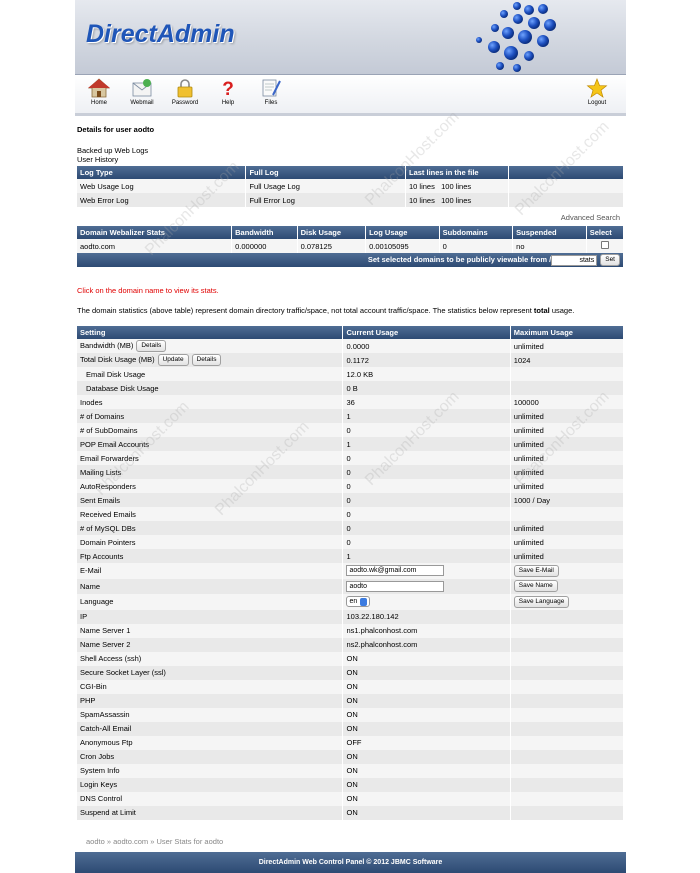  I want to click on cron-jobs-maximum-value, so click(567, 756).